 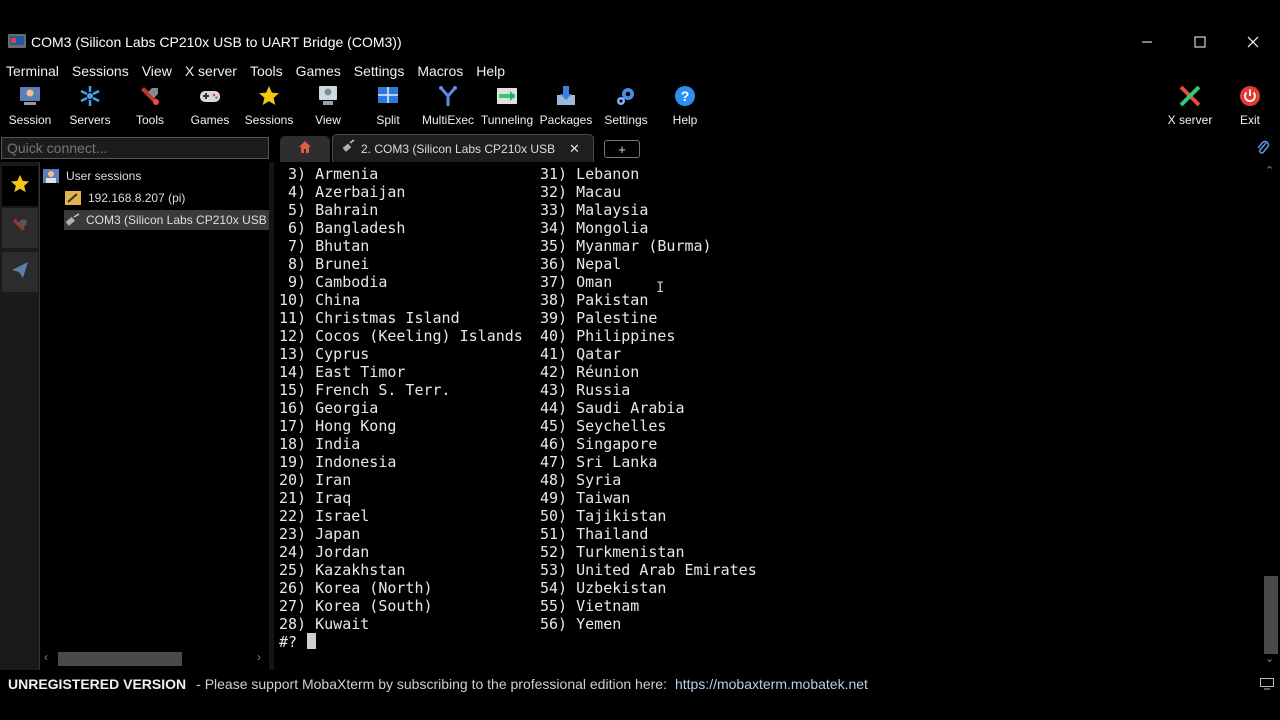 What do you see at coordinates (594, 210) in the screenshot?
I see `terminal-line: 33) Malaysia` at bounding box center [594, 210].